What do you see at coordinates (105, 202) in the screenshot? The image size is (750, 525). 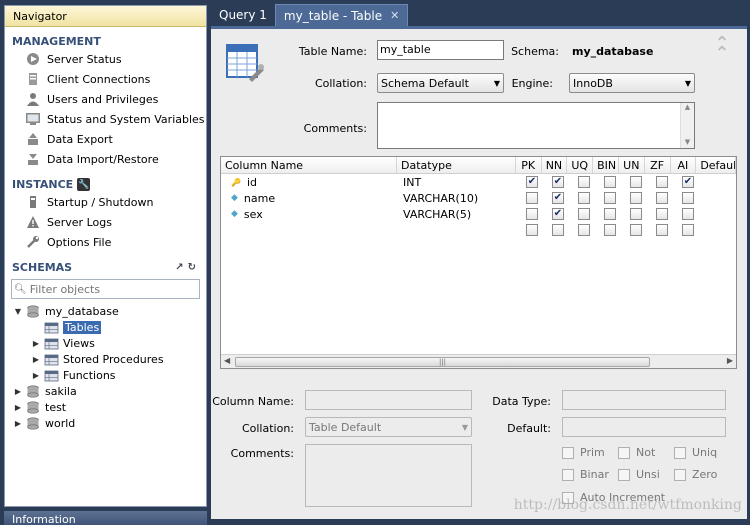 I see `instance-item-startup-shutdown: Startup / Shutdown` at bounding box center [105, 202].